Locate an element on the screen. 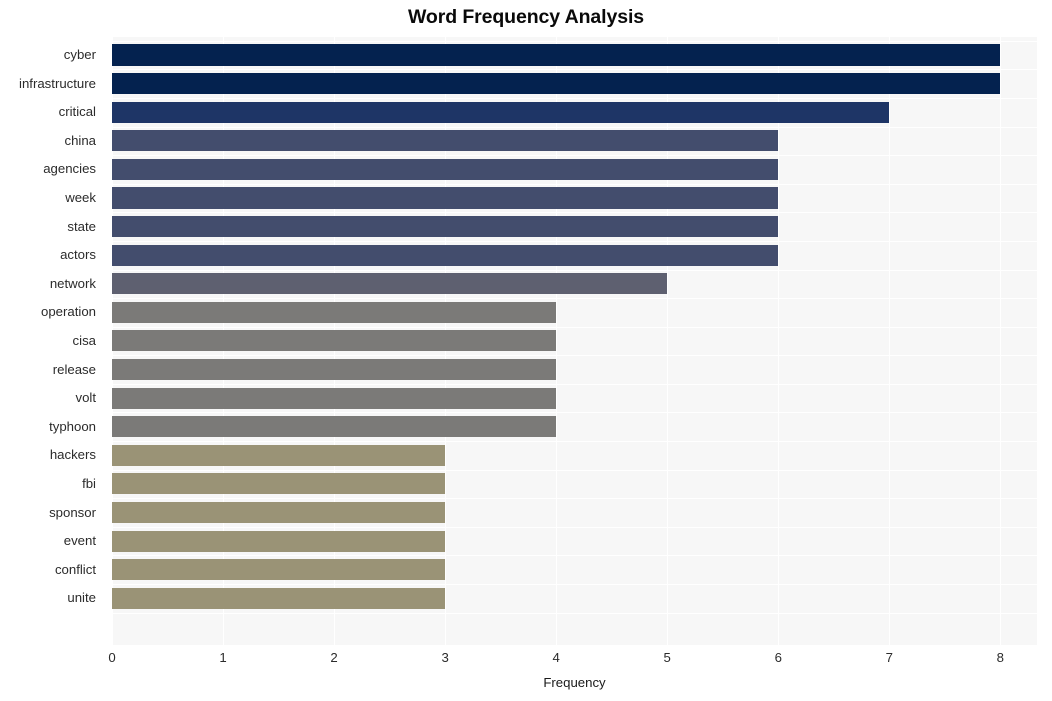 Image resolution: width=1052 pixels, height=701 pixels. bar-release is located at coordinates (334, 370).